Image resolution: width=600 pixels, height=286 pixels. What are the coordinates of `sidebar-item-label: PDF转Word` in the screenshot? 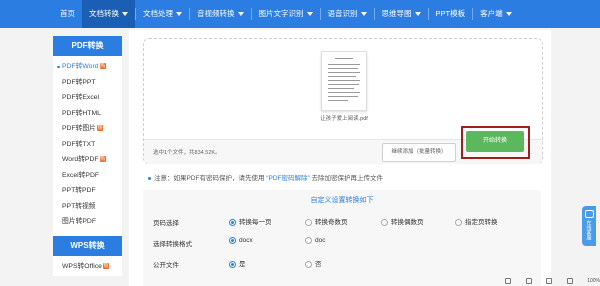 It's located at (80, 66).